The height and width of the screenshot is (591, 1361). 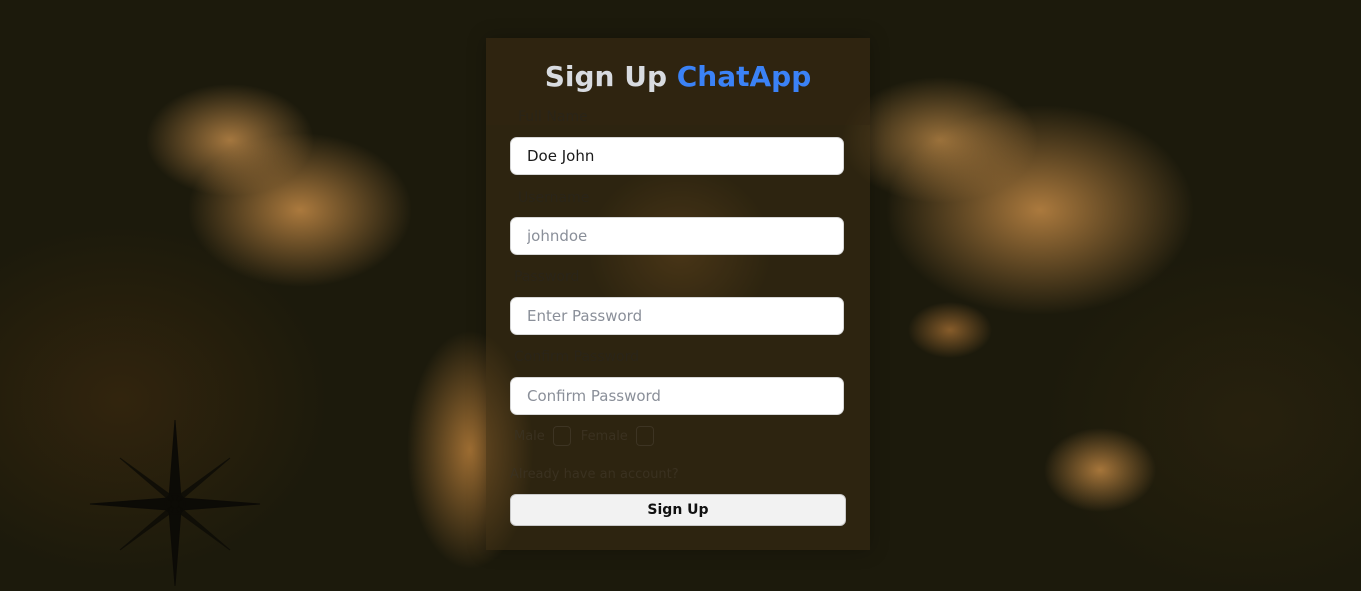 What do you see at coordinates (678, 510) in the screenshot?
I see `signup-button: Sign Up` at bounding box center [678, 510].